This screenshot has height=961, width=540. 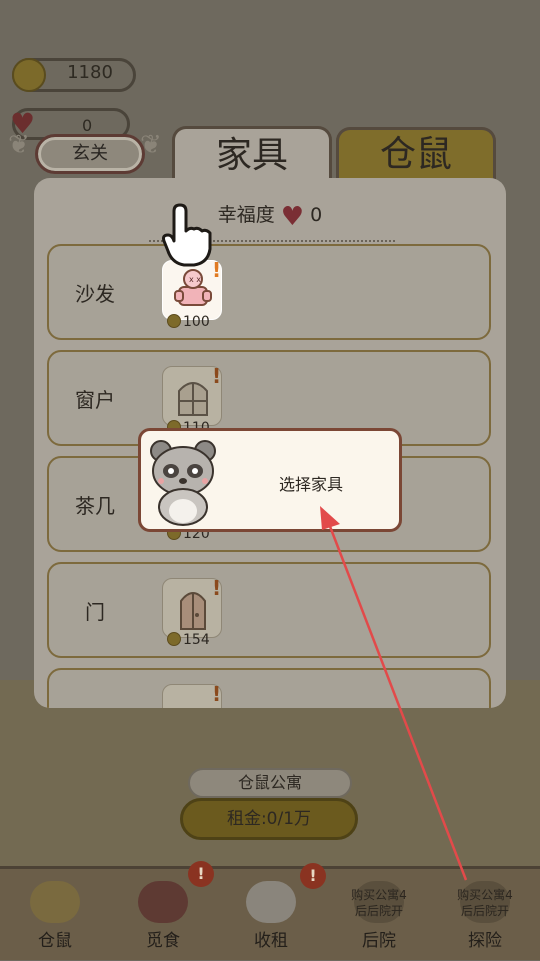 I want to click on nav-forage: ! 觅食, so click(x=163, y=911).